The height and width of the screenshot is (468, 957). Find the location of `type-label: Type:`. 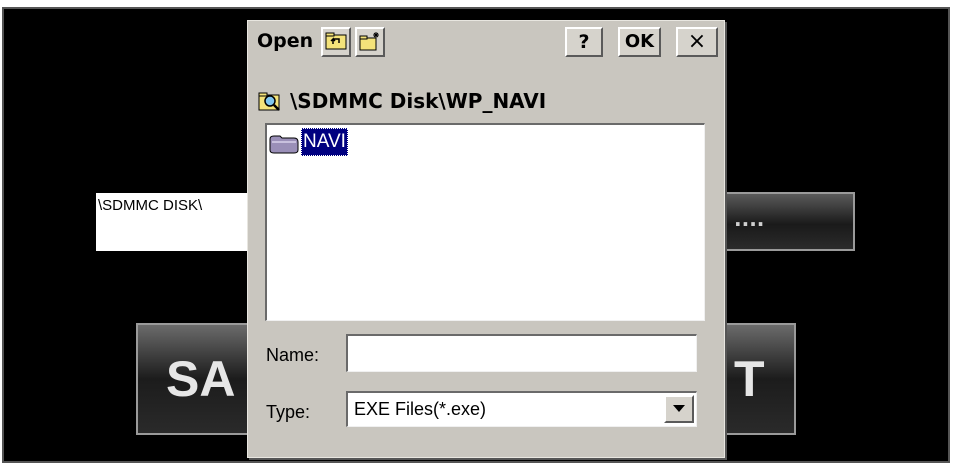

type-label: Type: is located at coordinates (288, 412).